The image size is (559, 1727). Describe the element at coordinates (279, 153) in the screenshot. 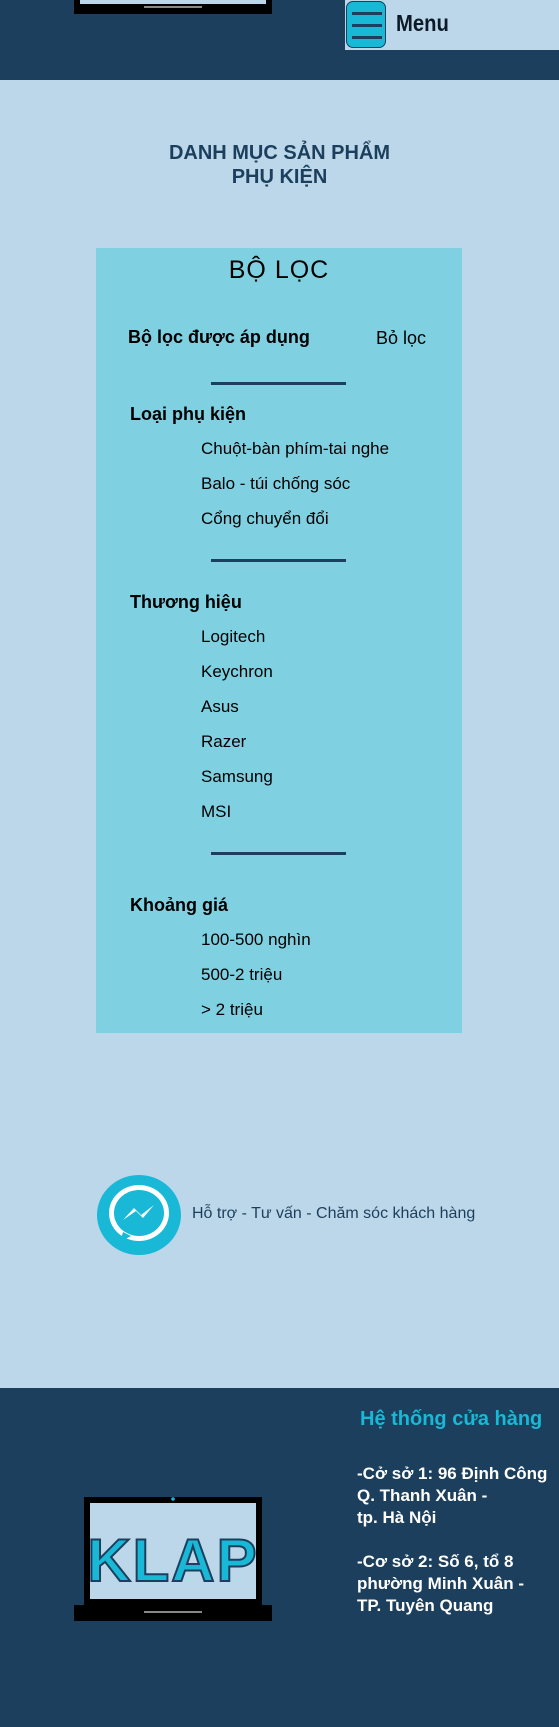

I see `category-title: DANH MỤC SẢN PHẨM` at that location.